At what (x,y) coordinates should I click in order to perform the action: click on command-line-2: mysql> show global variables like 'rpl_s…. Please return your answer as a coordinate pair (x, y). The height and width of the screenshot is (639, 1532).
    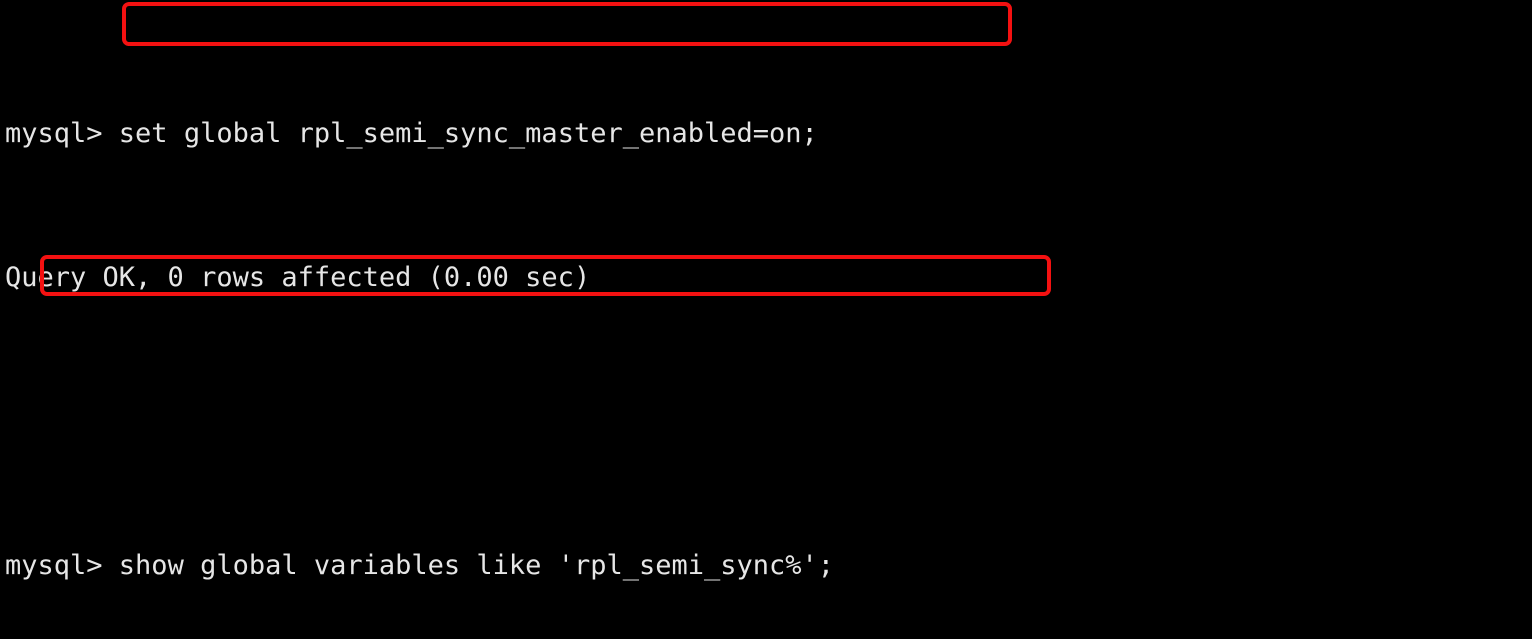
    Looking at the image, I should click on (476, 566).